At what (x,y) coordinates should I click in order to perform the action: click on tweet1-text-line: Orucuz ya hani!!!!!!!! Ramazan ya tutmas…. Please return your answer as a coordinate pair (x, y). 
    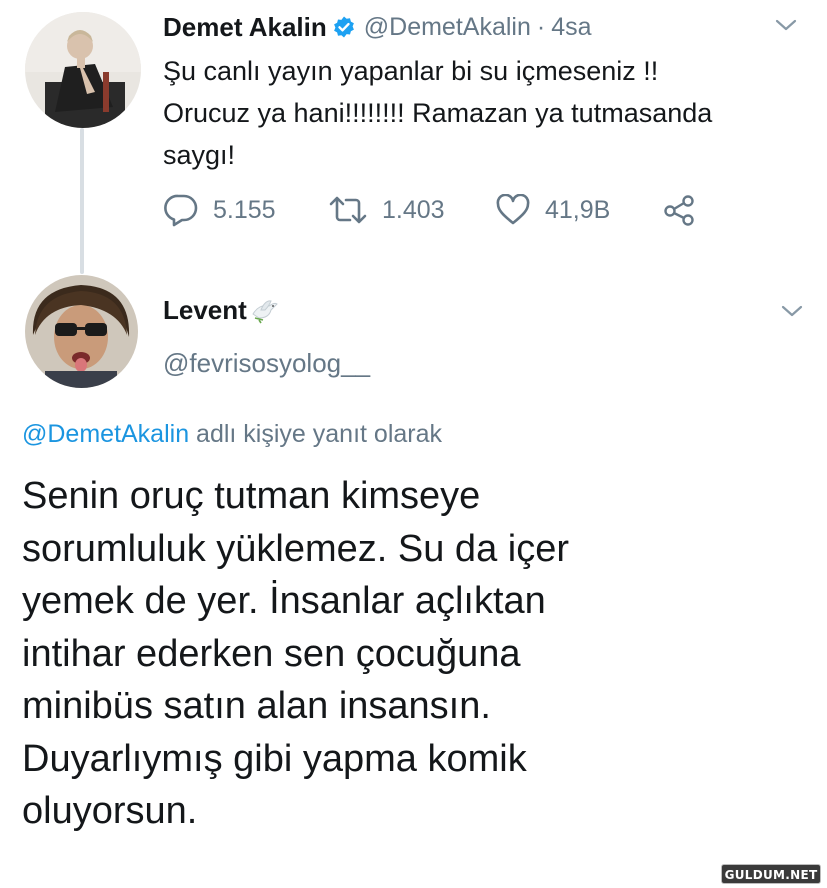
    Looking at the image, I should click on (438, 113).